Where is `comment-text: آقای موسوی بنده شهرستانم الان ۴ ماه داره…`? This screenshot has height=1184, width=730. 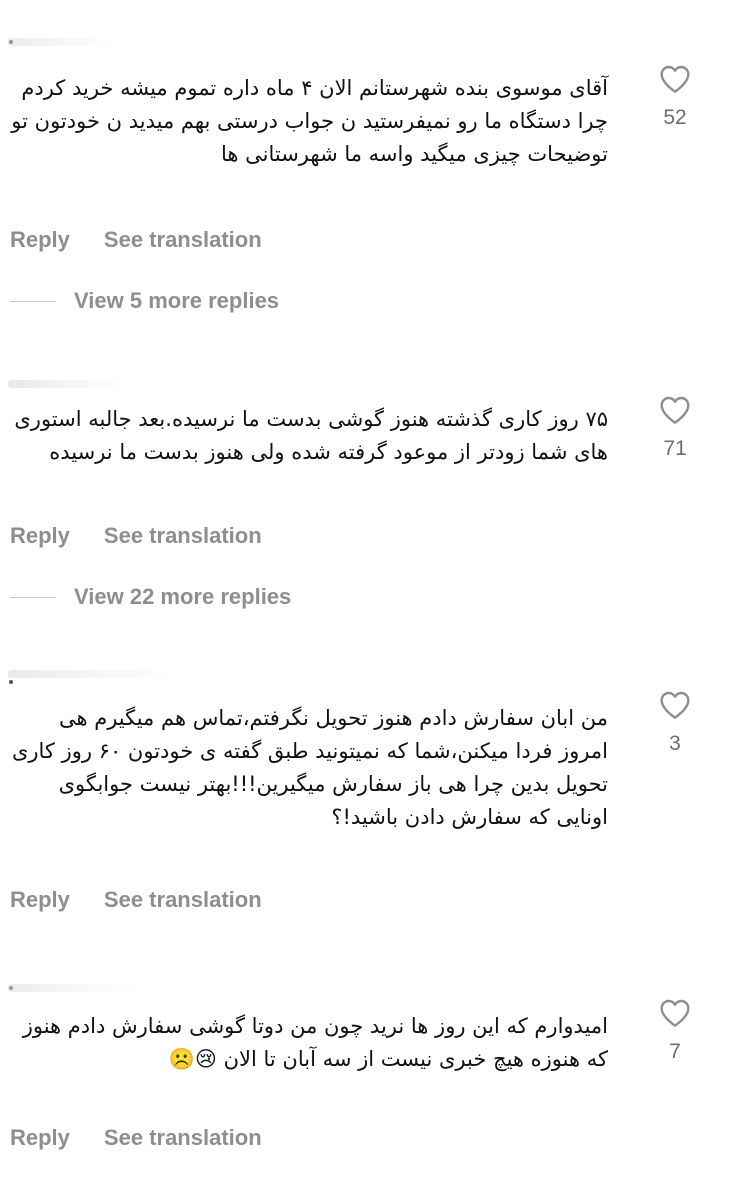
comment-text: آقای موسوی بنده شهرستانم الان ۴ ماه داره… is located at coordinates (306, 121).